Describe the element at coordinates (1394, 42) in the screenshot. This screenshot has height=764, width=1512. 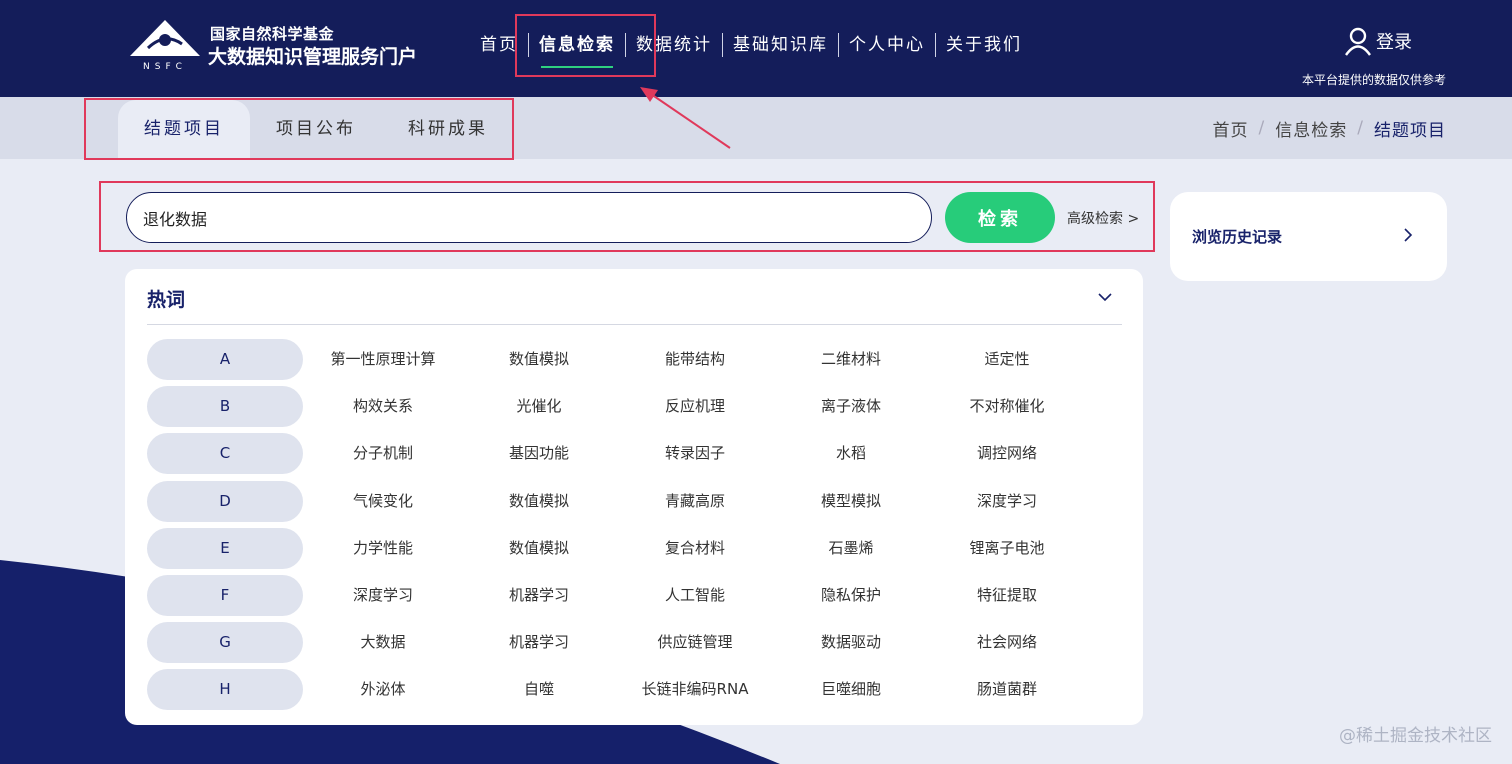
I see `login-label: 登录` at that location.